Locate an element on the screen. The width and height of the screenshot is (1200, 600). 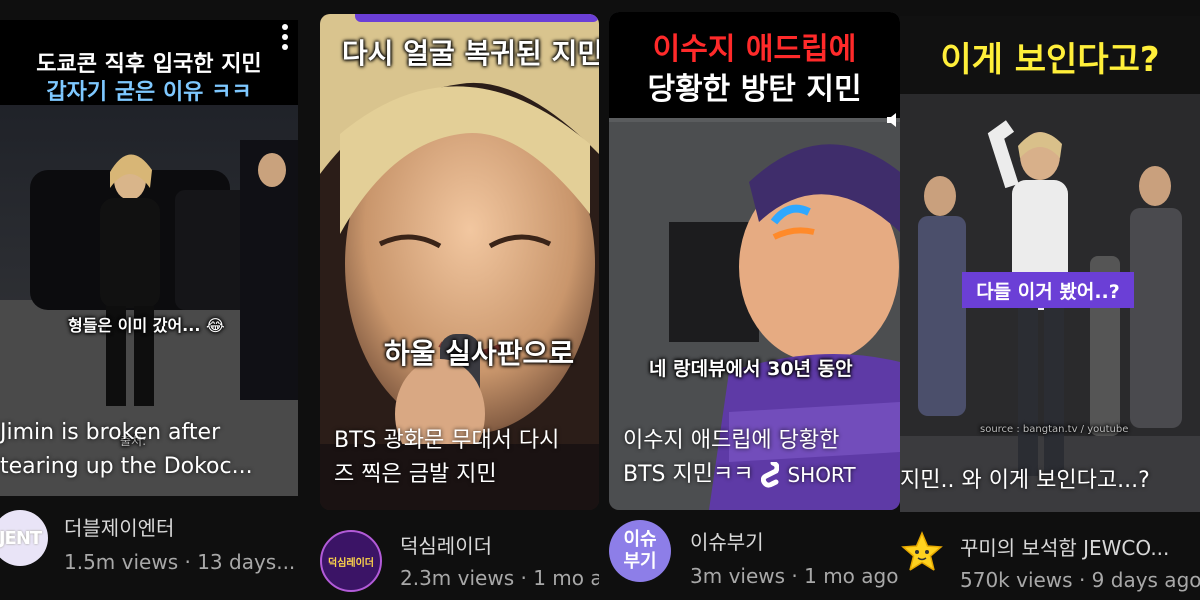
video-title-line: BTS 광화문 무대서 다시 is located at coordinates (447, 440).